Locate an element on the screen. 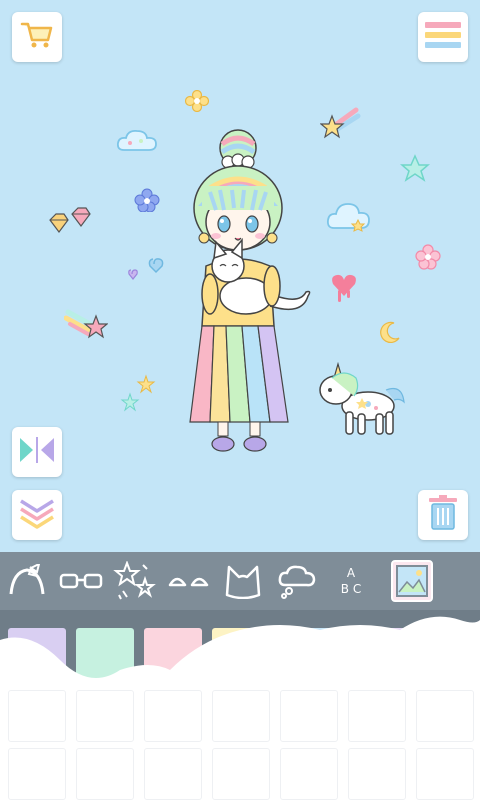  color-swatch-white is located at coordinates (445, 654).